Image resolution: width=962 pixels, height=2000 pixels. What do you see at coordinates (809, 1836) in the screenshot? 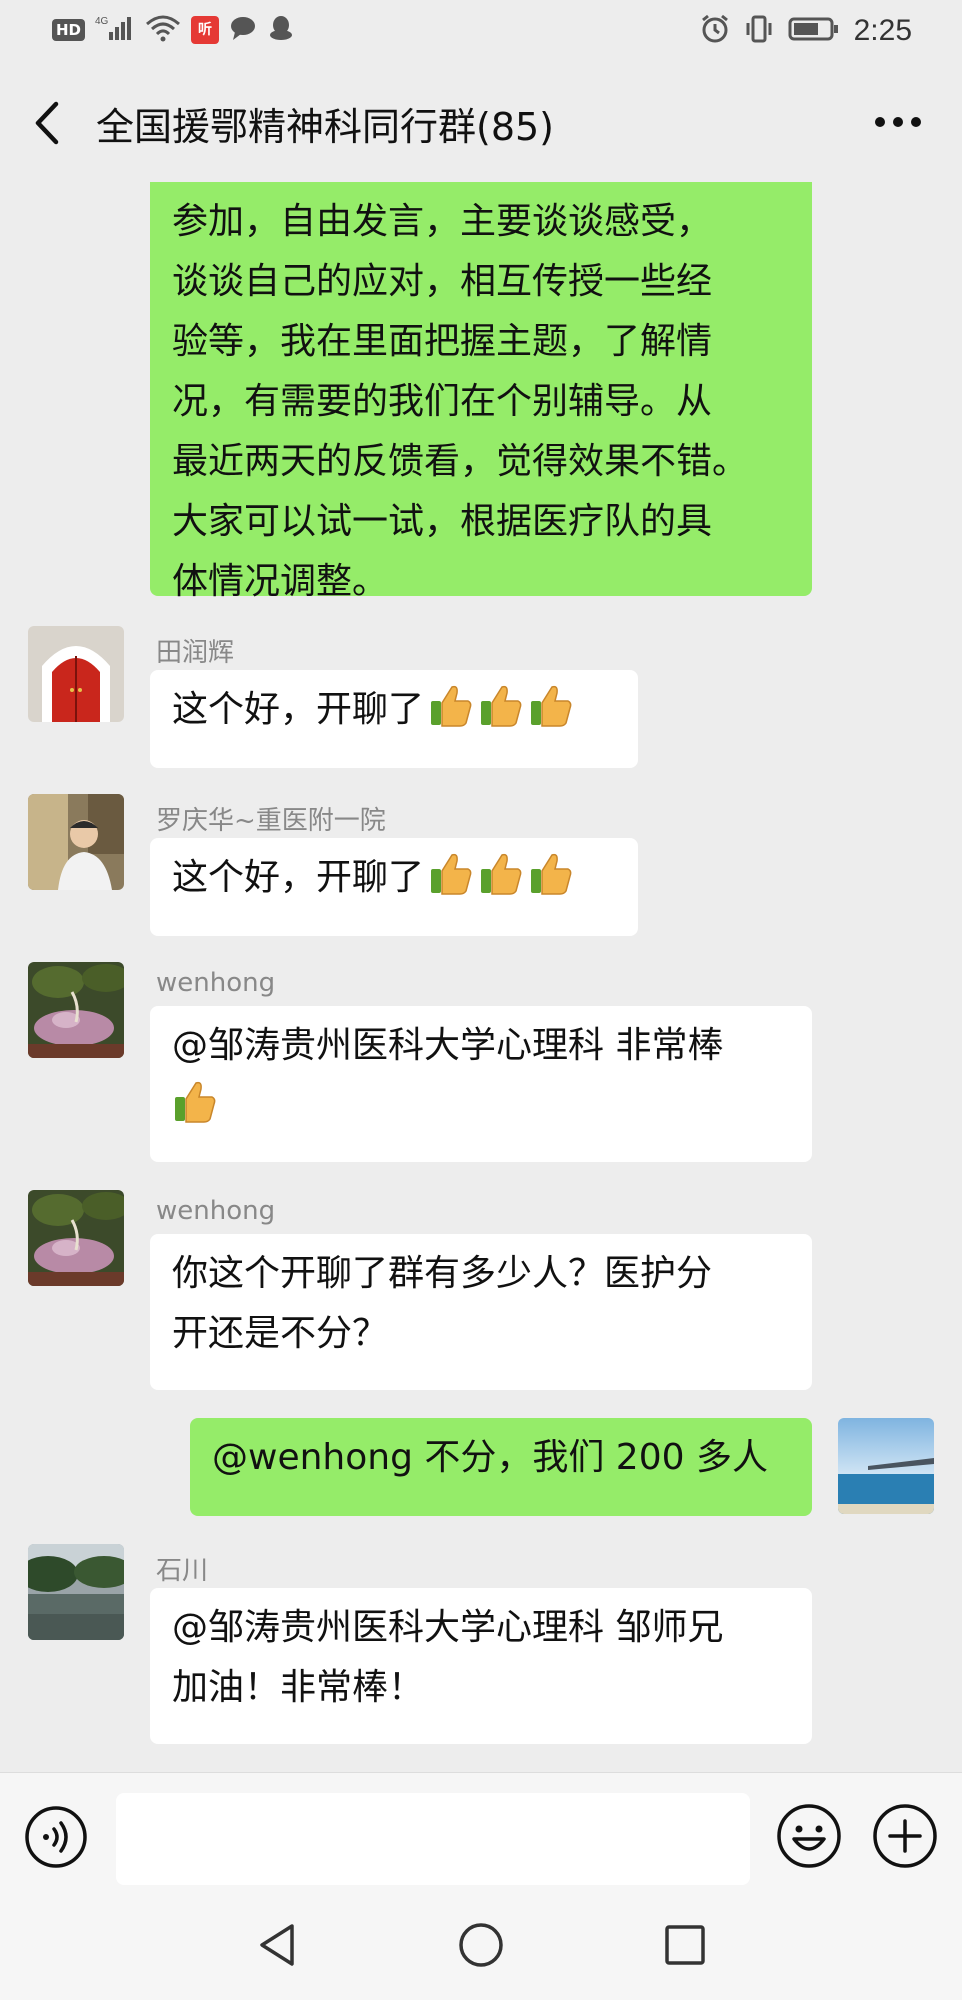
I see `emoji-icon` at bounding box center [809, 1836].